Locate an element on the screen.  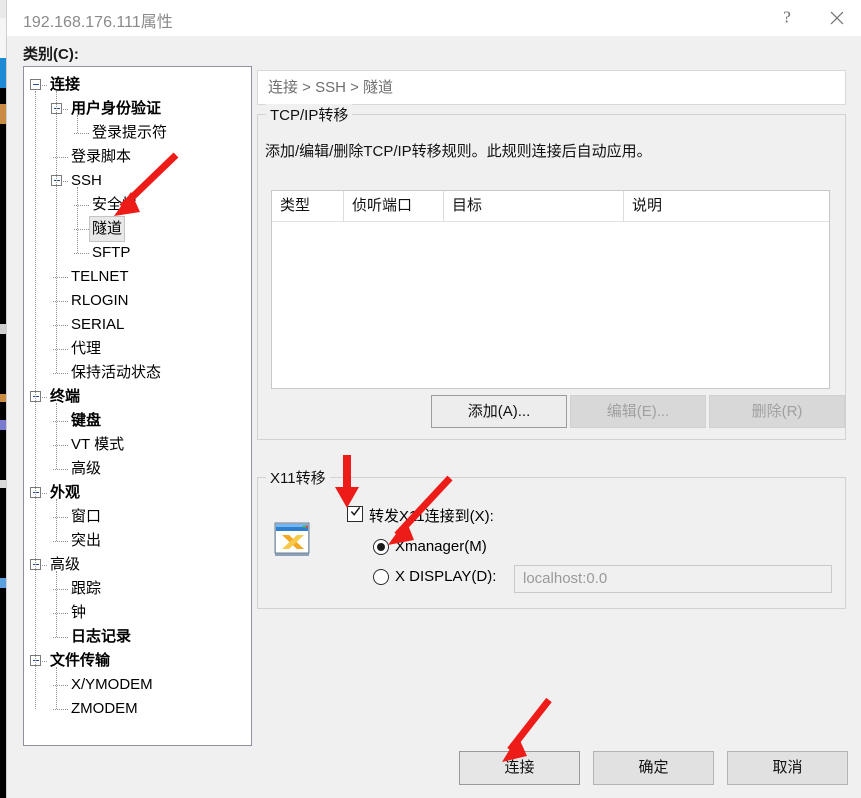
tree-item-23: 日志记录 is located at coordinates (101, 637).